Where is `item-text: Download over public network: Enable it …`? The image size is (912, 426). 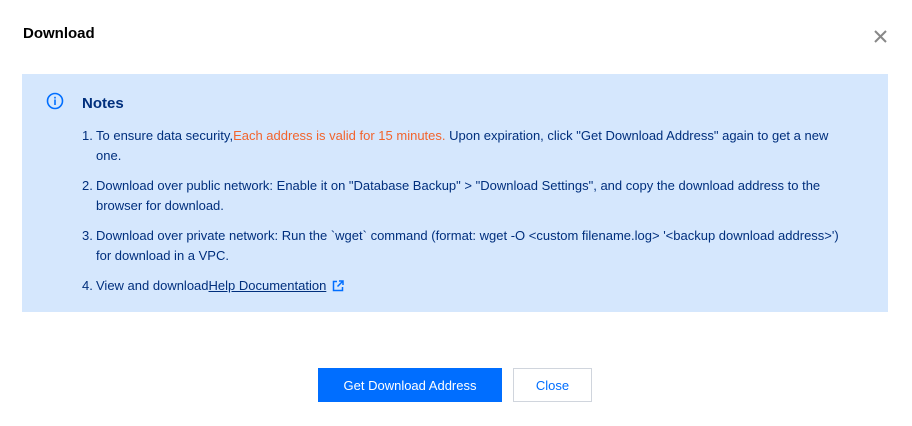
item-text: Download over public network: Enable it … is located at coordinates (458, 195).